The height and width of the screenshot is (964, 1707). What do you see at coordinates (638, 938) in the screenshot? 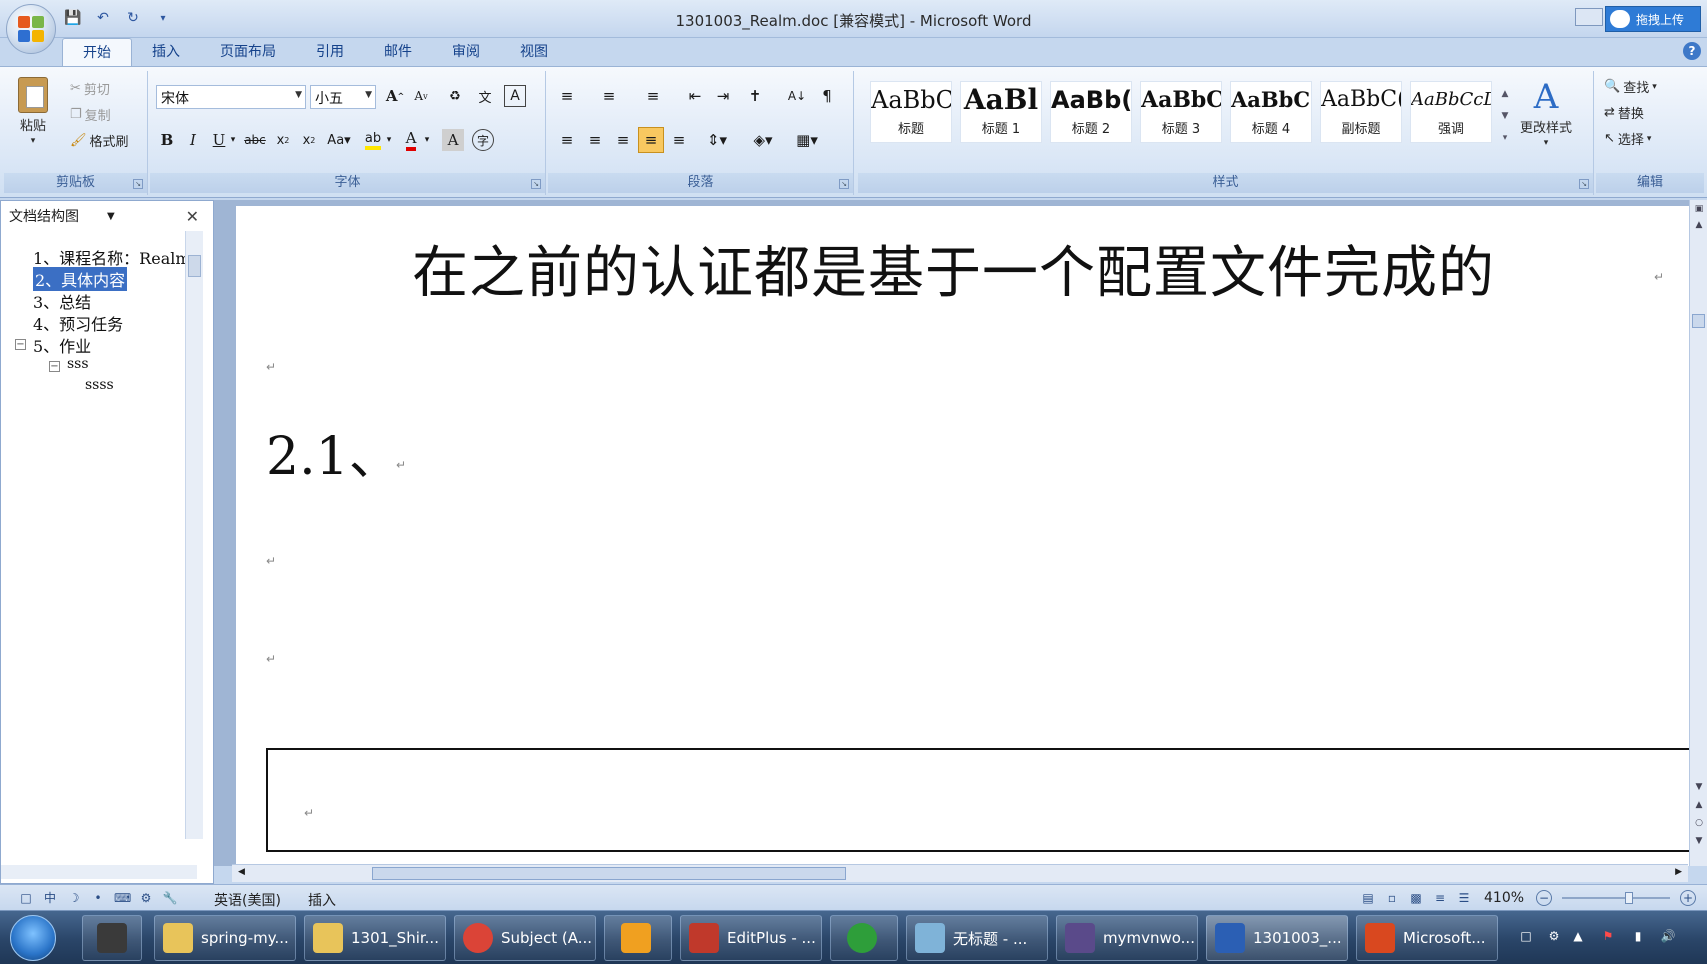
I see `taskbar-item` at bounding box center [638, 938].